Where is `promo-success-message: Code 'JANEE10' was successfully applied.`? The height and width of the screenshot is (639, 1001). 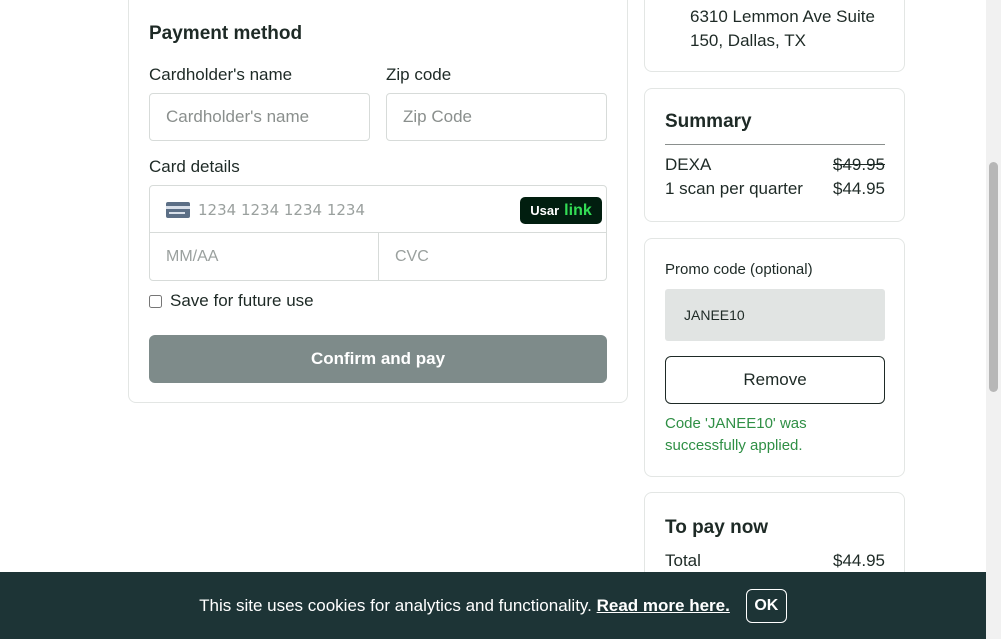
promo-success-message: Code 'JANEE10' was successfully applied. is located at coordinates (736, 434).